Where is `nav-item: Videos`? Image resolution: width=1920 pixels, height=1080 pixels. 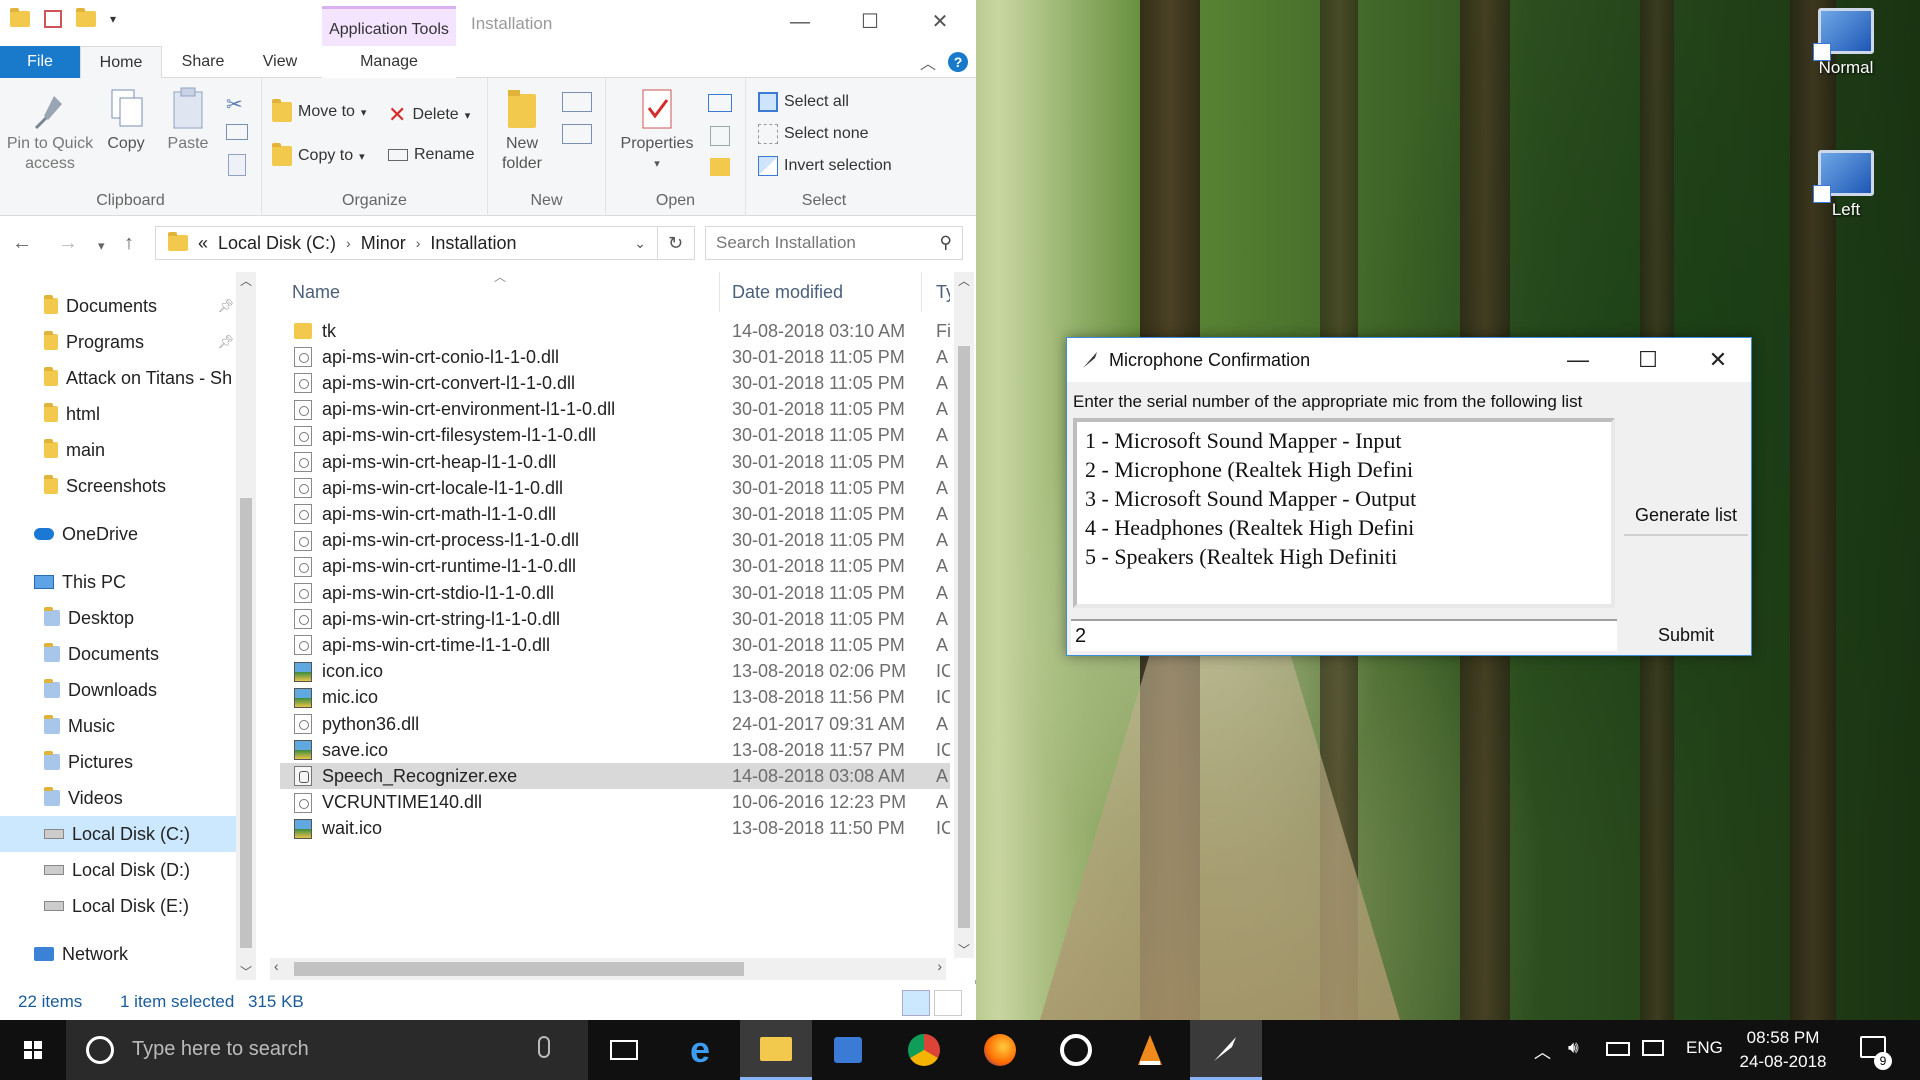 nav-item: Videos is located at coordinates (120, 798).